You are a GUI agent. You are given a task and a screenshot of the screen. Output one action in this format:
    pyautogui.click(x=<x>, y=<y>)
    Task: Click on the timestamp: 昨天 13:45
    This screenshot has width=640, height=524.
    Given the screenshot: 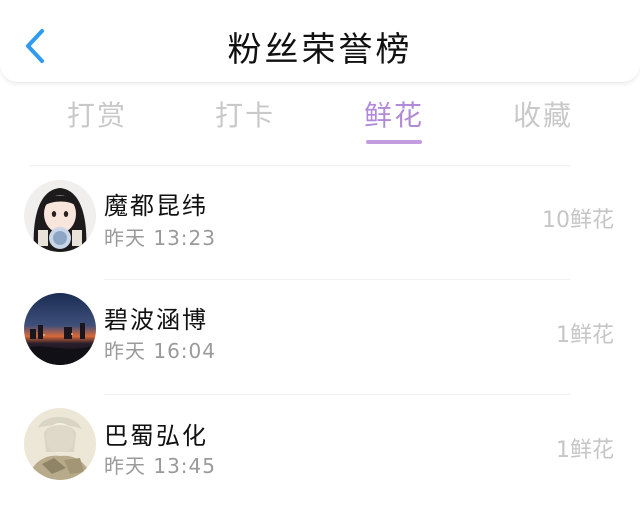 What is the action you would take?
    pyautogui.click(x=160, y=466)
    